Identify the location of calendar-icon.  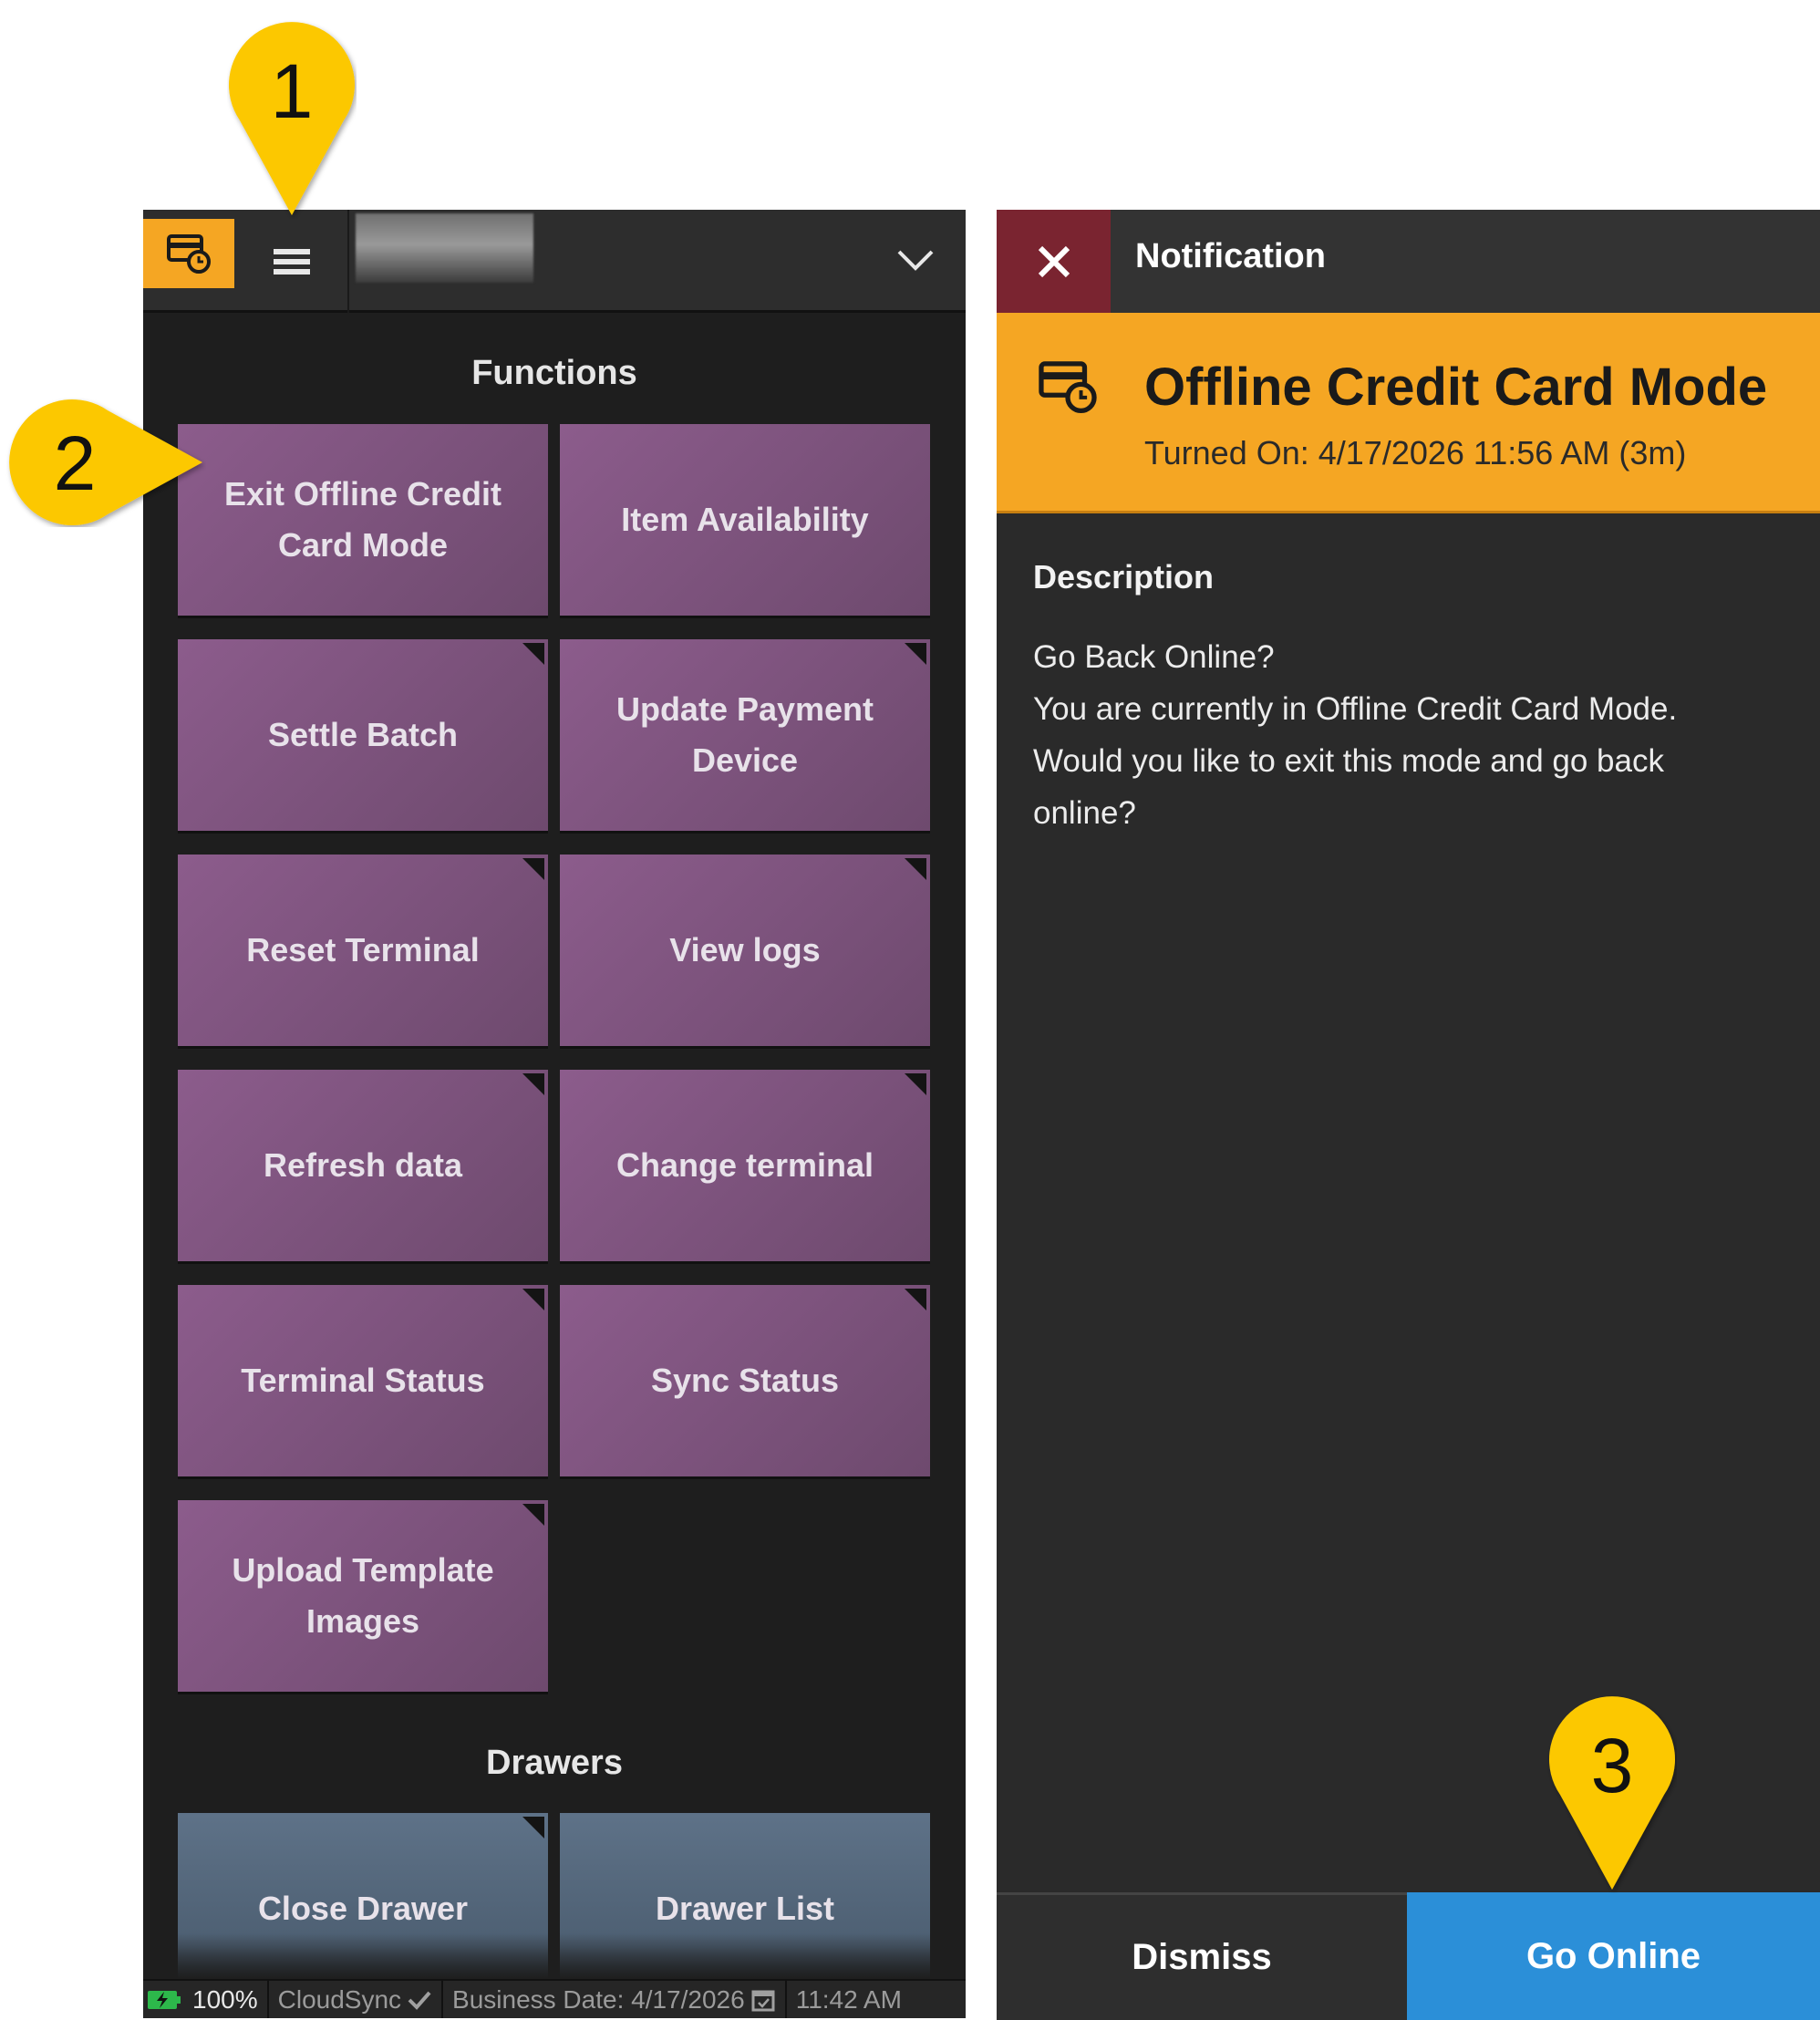
(763, 2001).